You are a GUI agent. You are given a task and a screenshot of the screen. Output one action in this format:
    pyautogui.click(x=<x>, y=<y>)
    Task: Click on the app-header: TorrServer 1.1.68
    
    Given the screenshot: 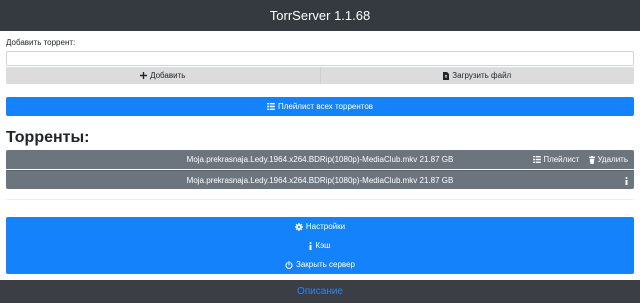 What is the action you would take?
    pyautogui.click(x=320, y=15)
    